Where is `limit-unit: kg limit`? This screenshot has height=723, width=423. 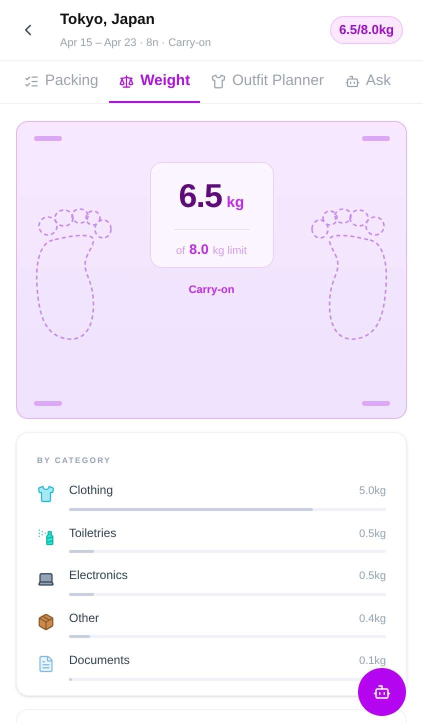
limit-unit: kg limit is located at coordinates (229, 251).